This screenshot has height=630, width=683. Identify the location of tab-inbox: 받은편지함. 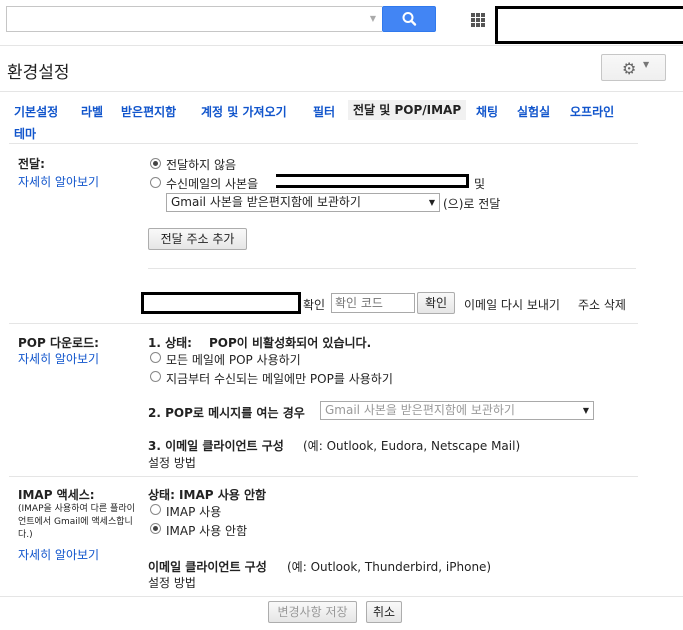
(148, 111).